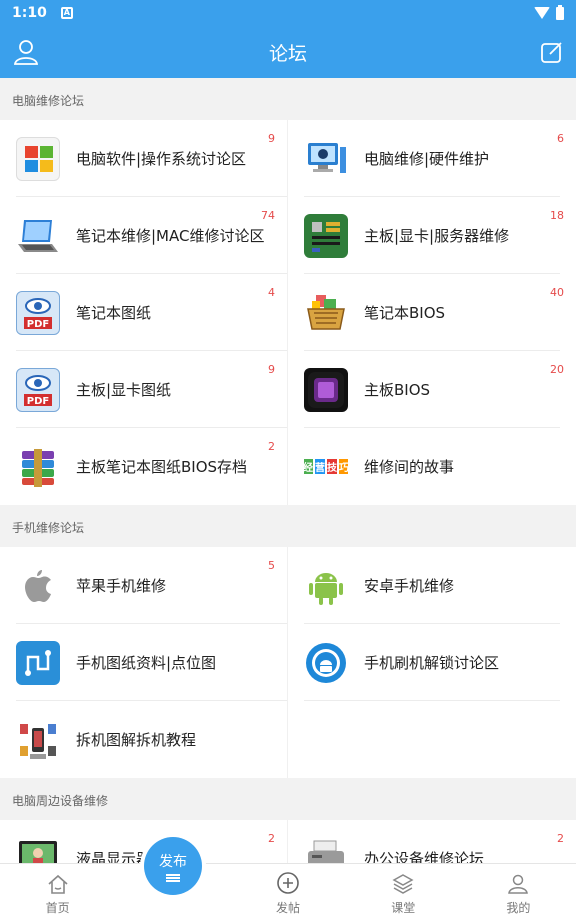 Image resolution: width=576 pixels, height=920 pixels. I want to click on layers-icon, so click(403, 884).